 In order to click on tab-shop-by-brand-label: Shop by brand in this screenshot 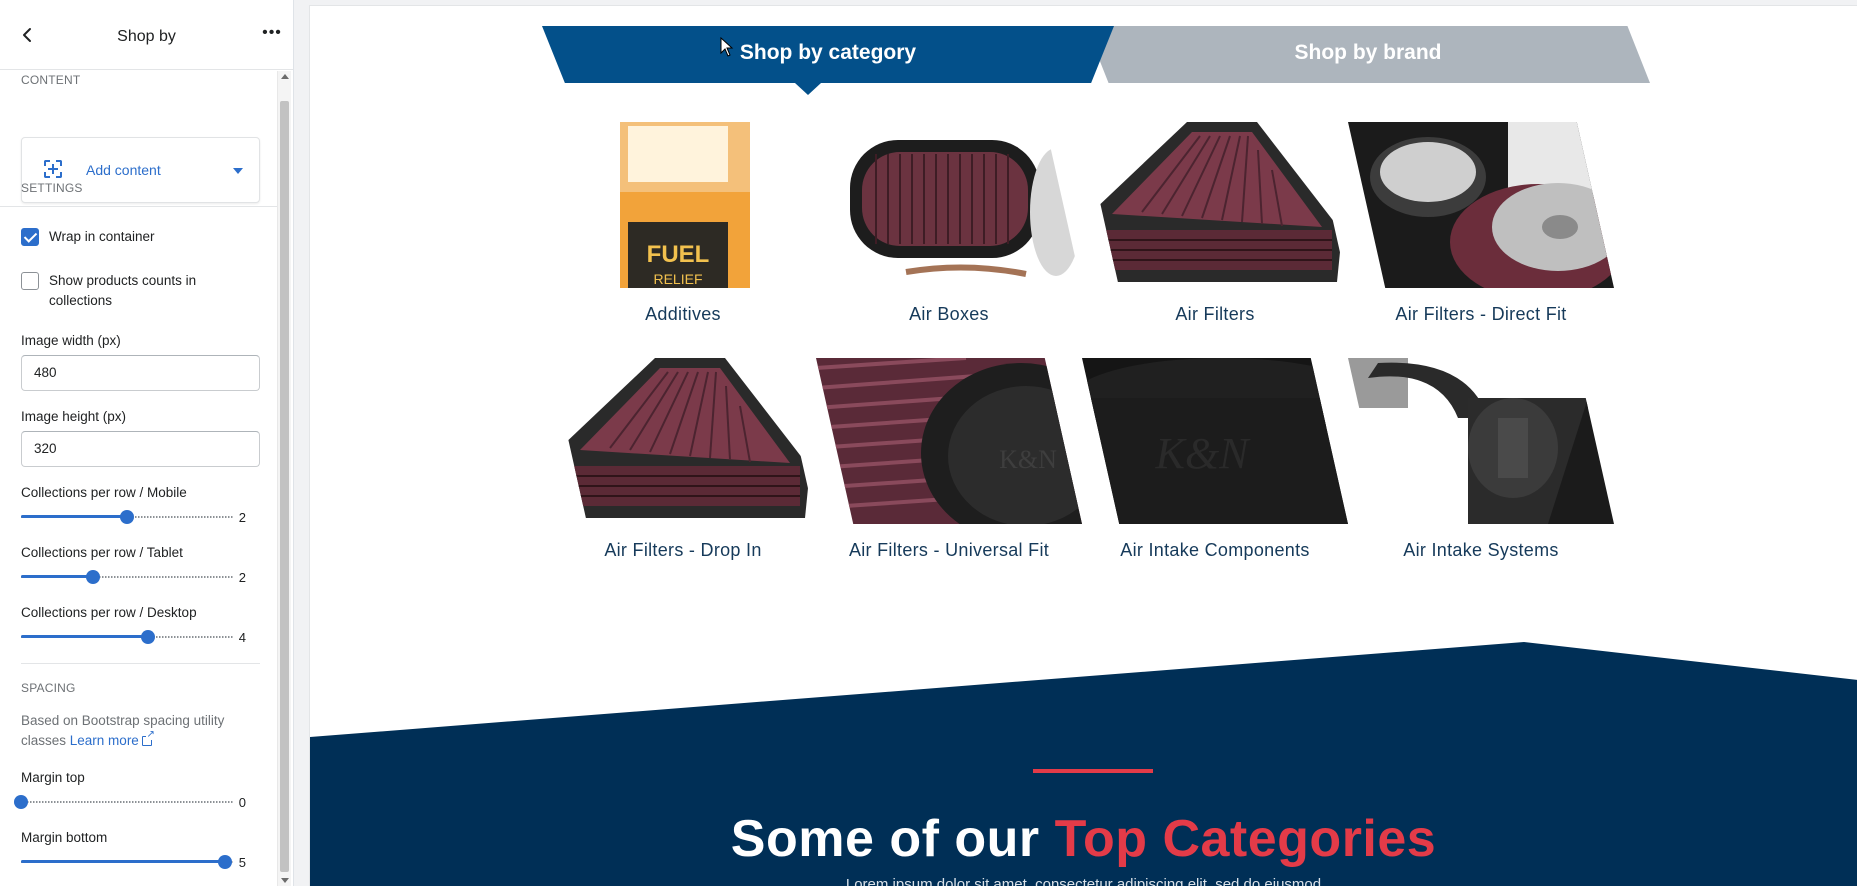, I will do `click(1368, 52)`.